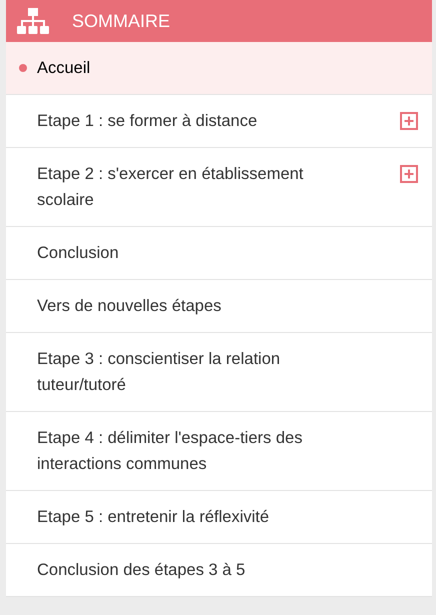 Image resolution: width=436 pixels, height=615 pixels. Describe the element at coordinates (33, 21) in the screenshot. I see `sitemap-icon` at that location.